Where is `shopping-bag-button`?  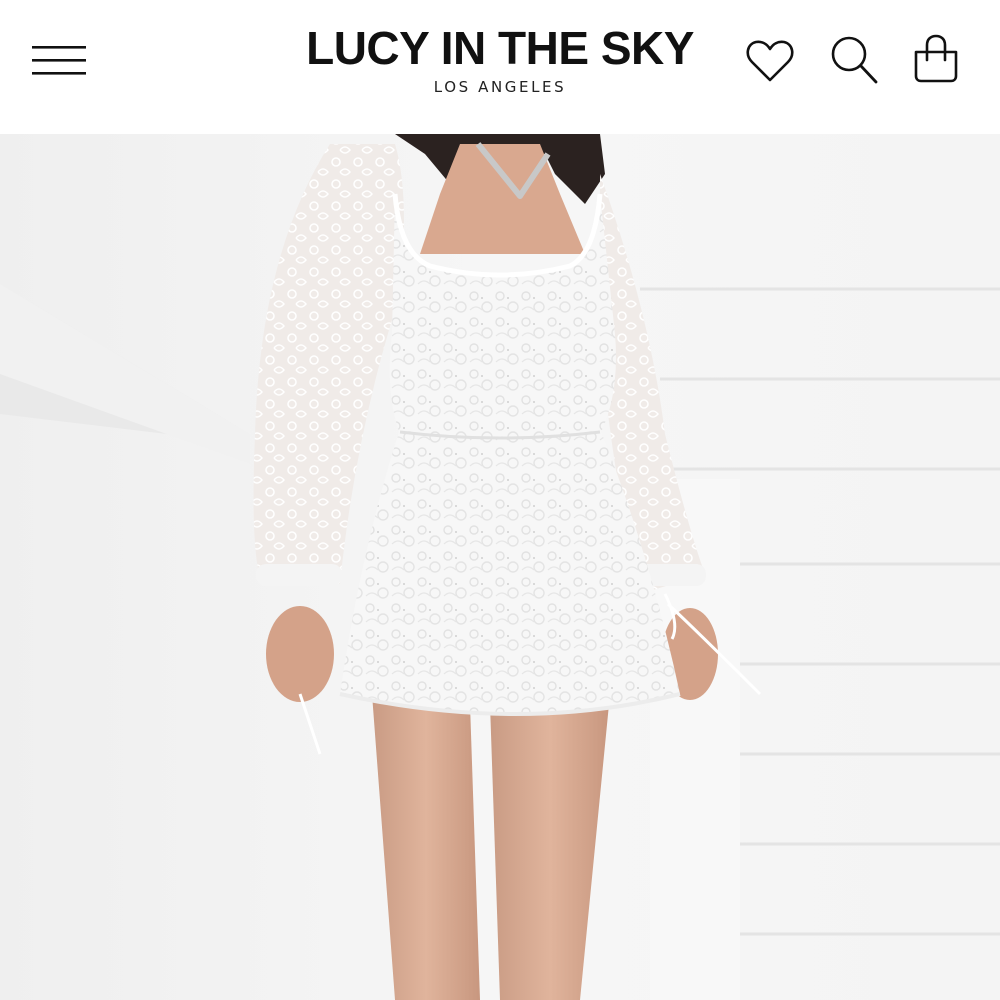
shopping-bag-button is located at coordinates (936, 60).